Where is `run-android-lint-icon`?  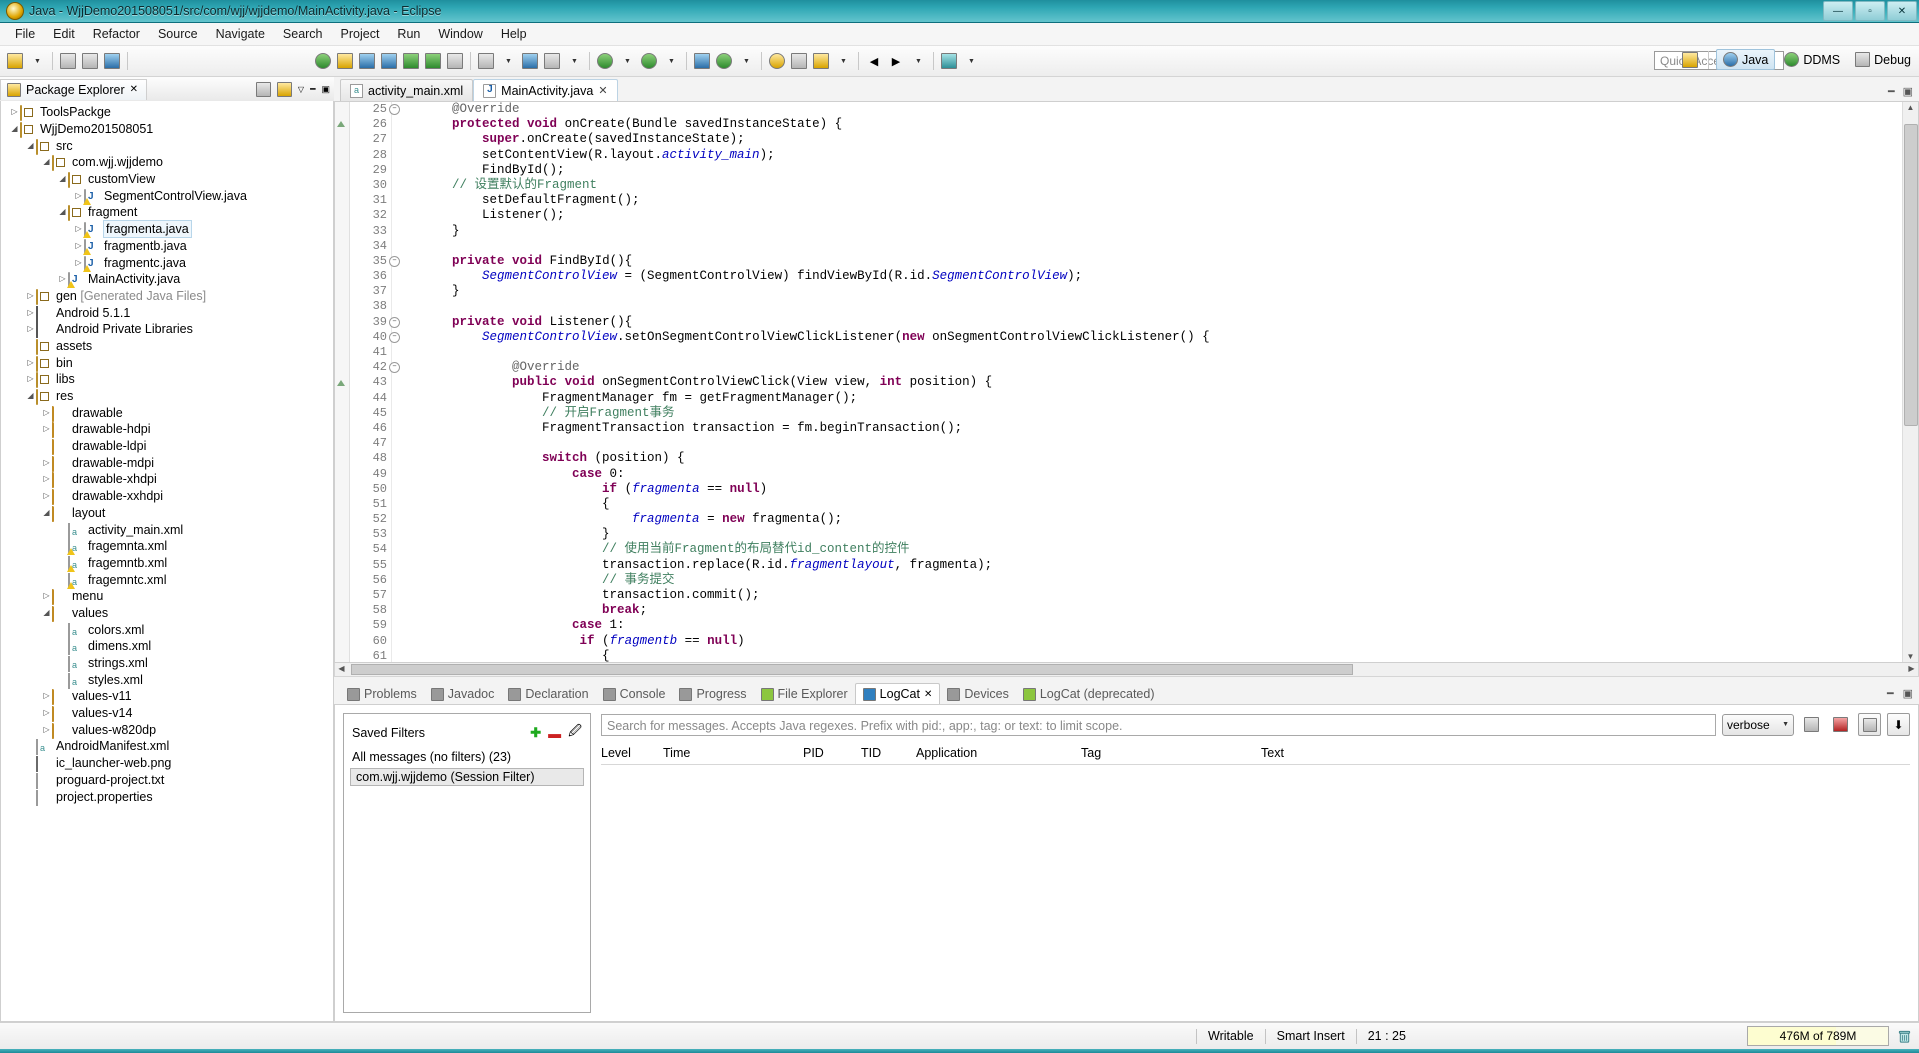 run-android-lint-icon is located at coordinates (455, 61).